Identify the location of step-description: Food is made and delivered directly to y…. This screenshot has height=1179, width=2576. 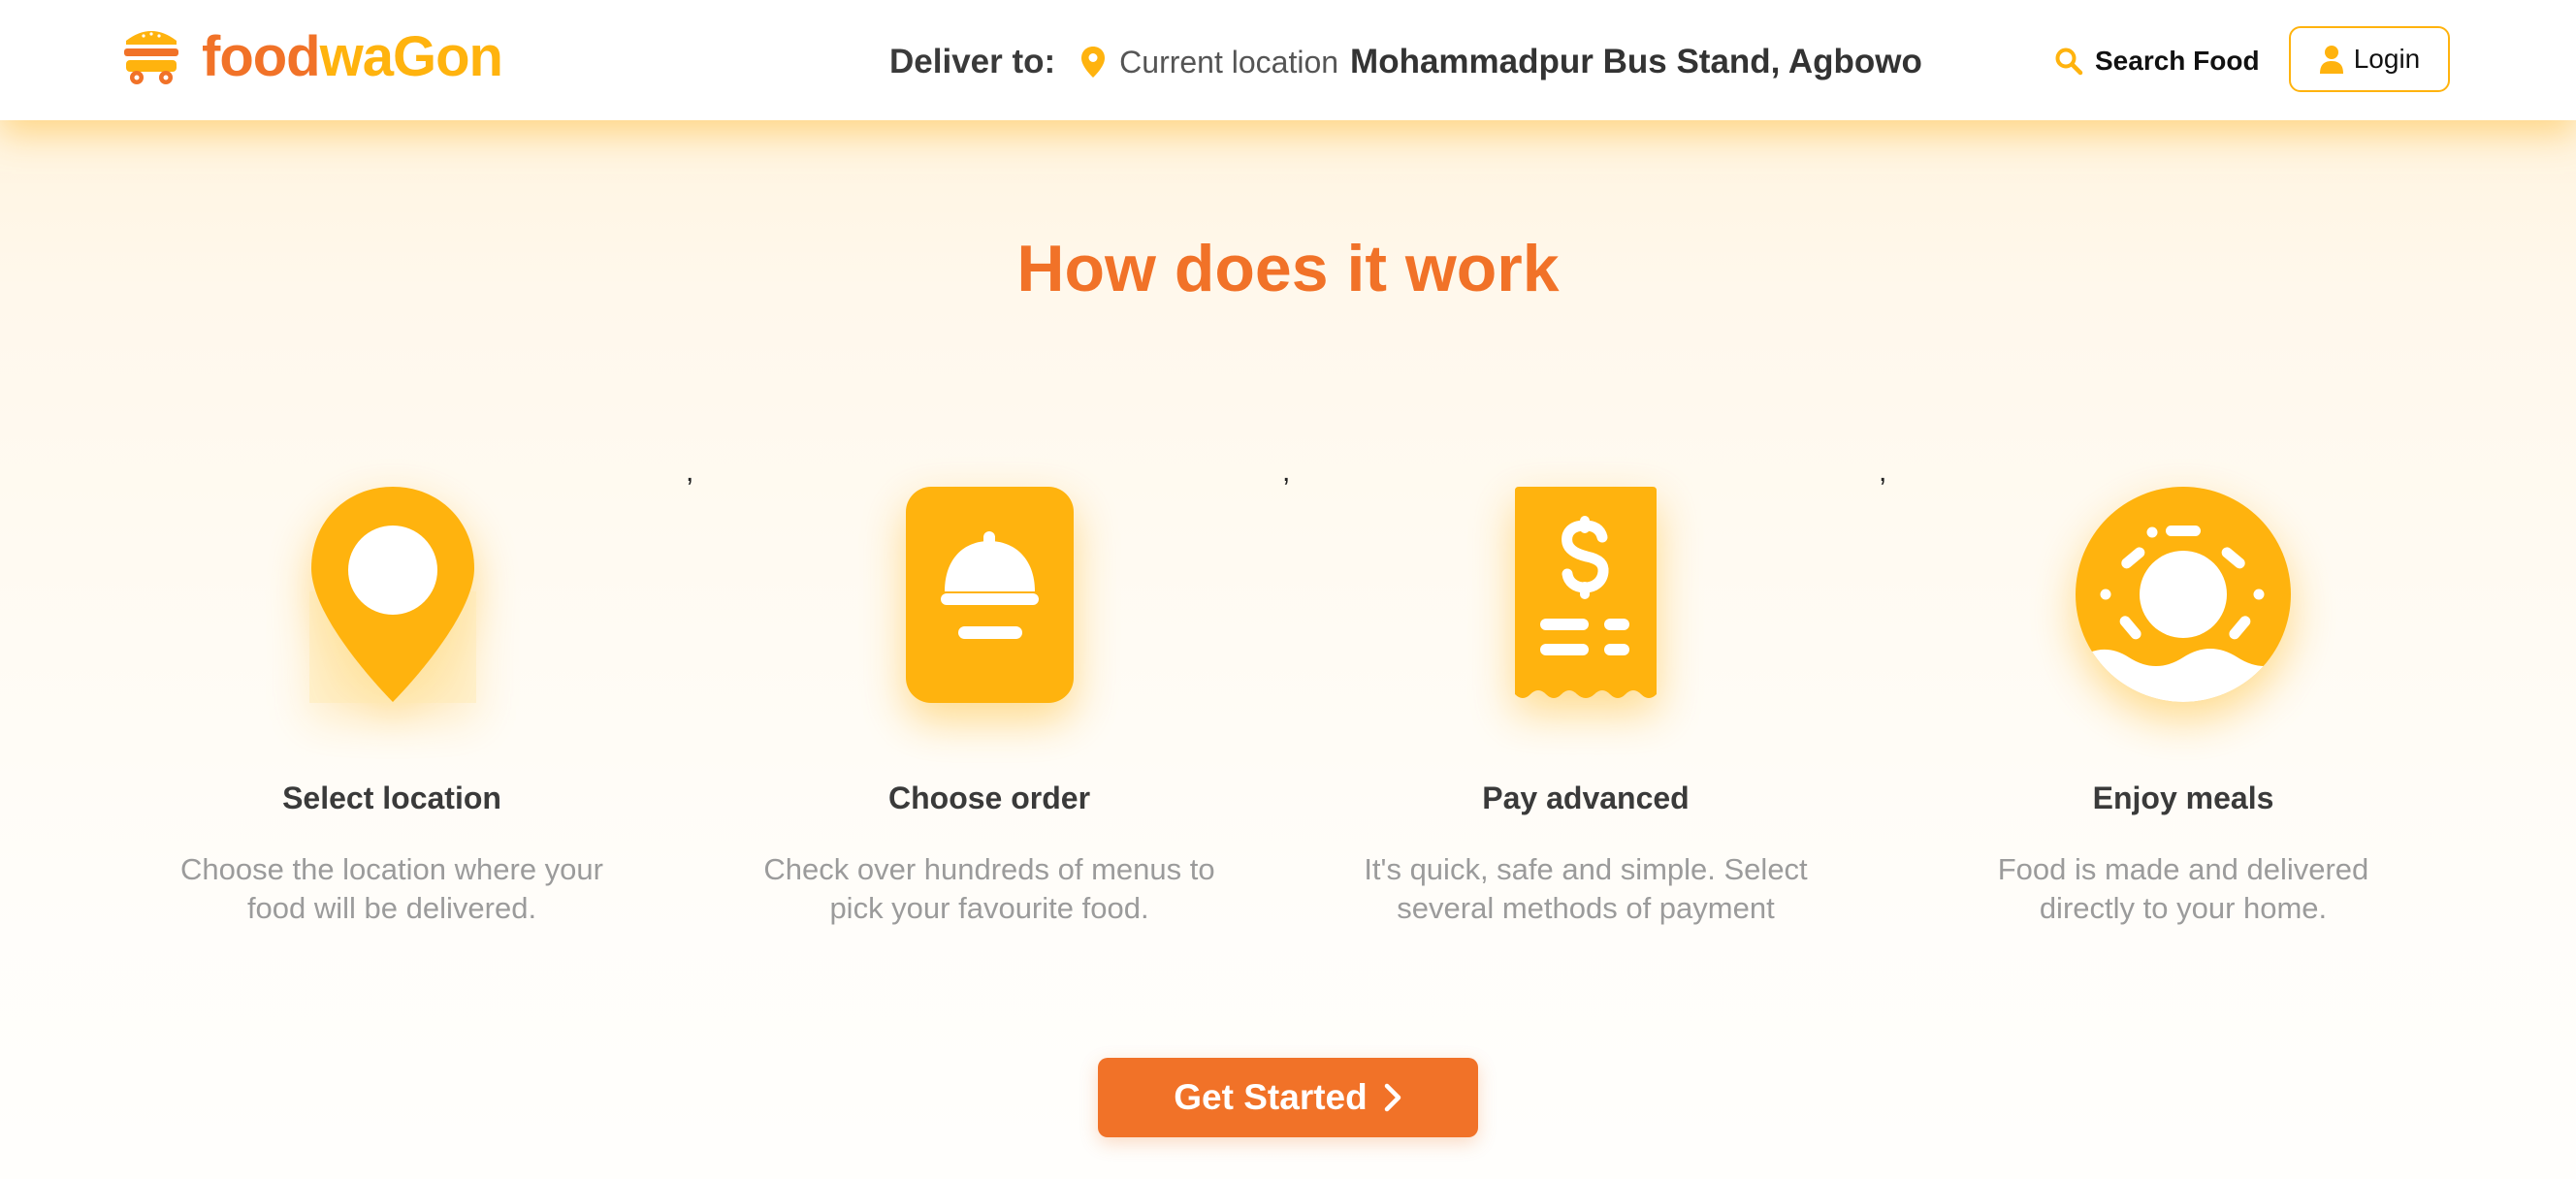
(2183, 888).